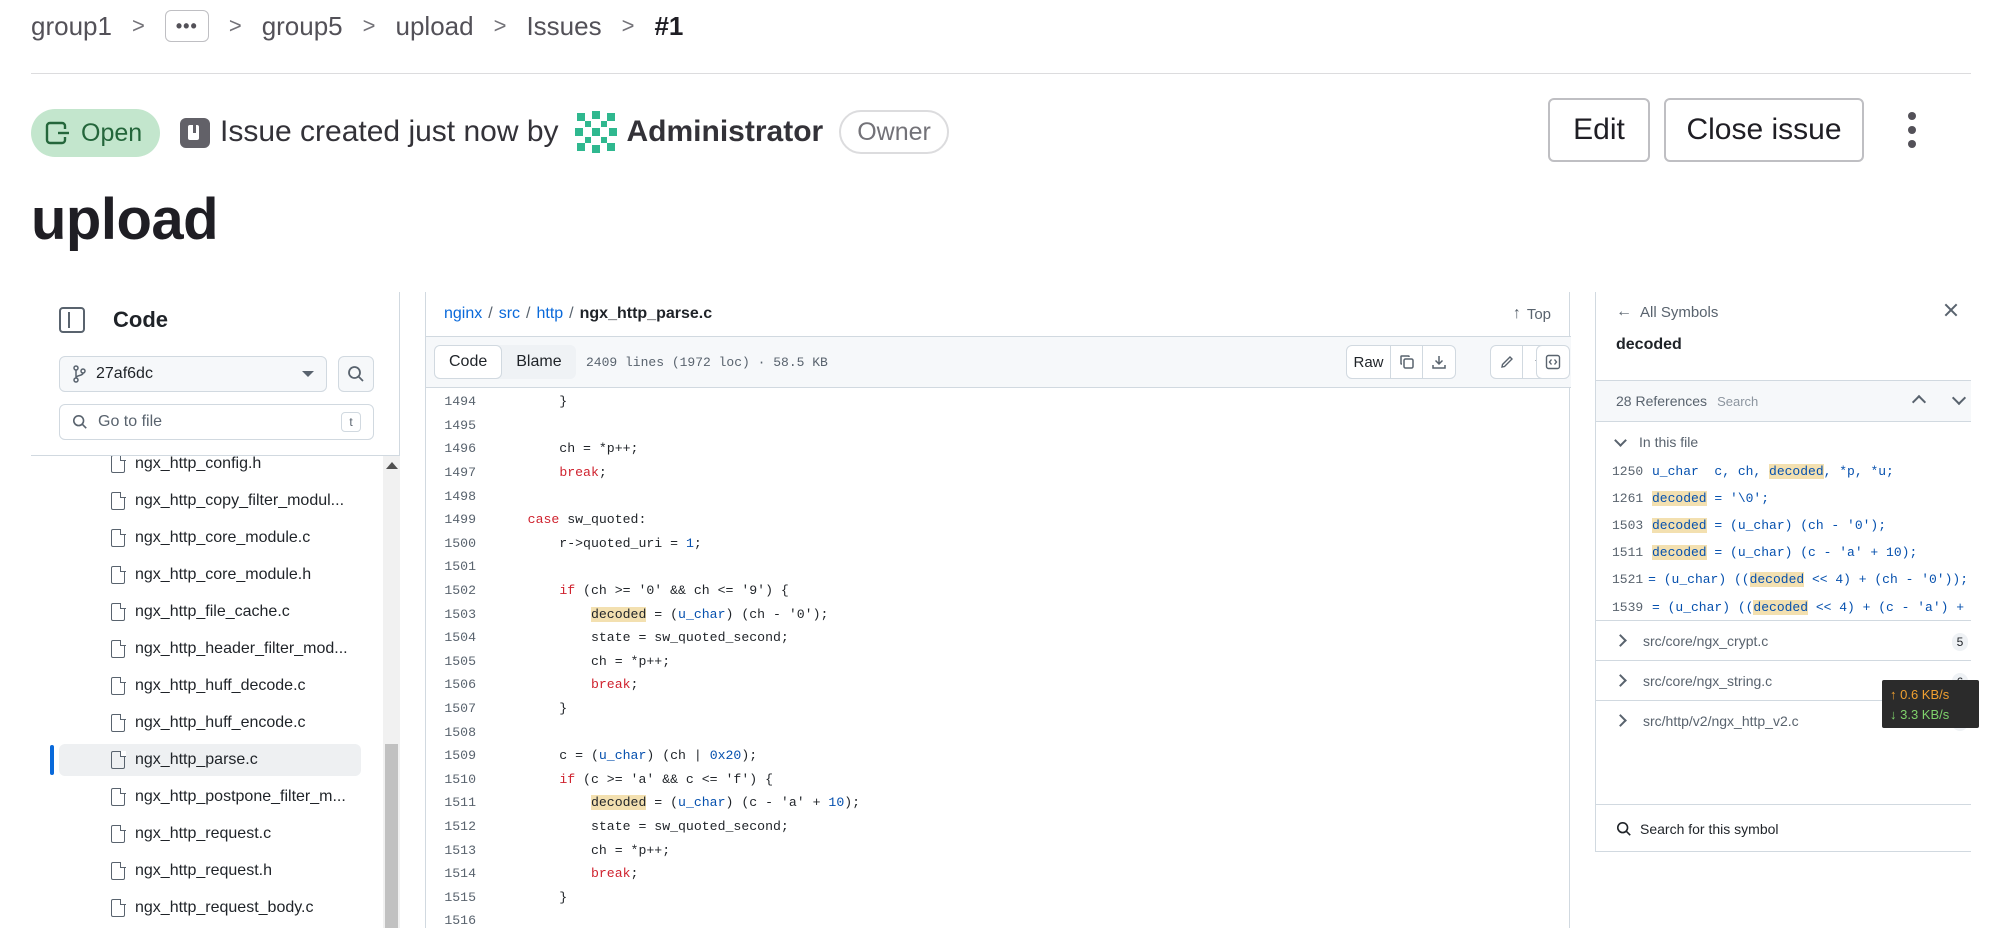 This screenshot has height=928, width=2000. I want to click on in-this-file-toggle: In this file, so click(1656, 442).